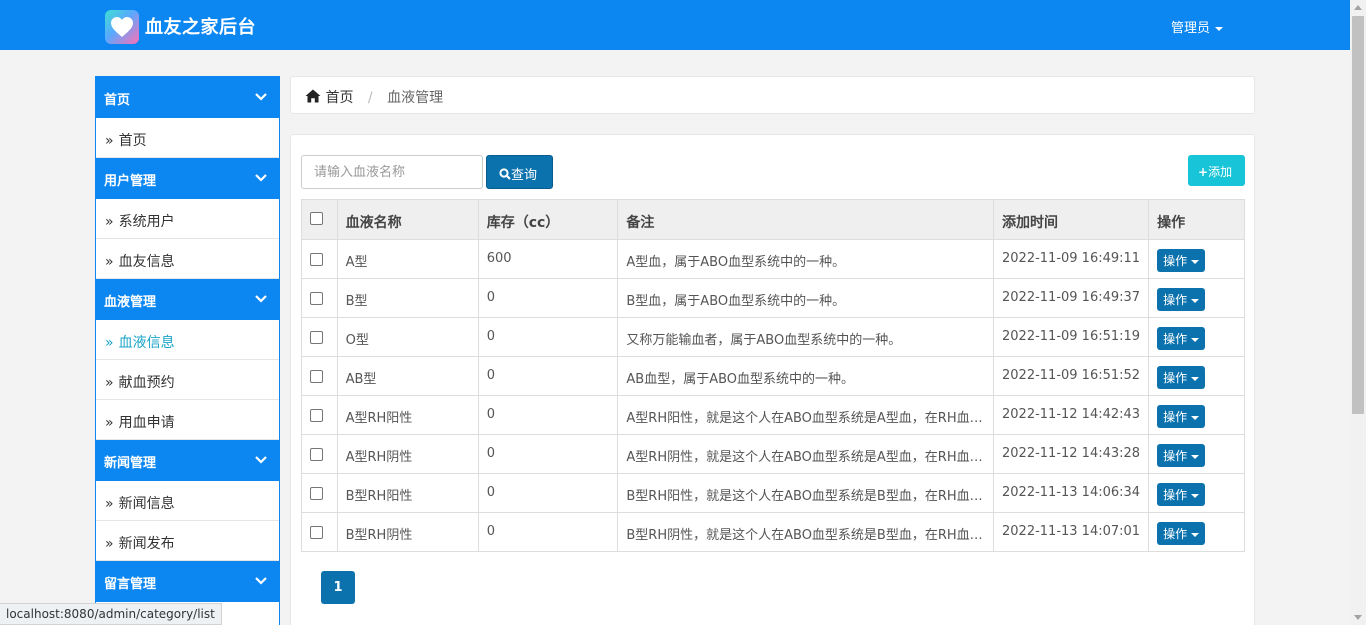 This screenshot has height=625, width=1366. What do you see at coordinates (1203, 172) in the screenshot?
I see `plus-icon: +` at bounding box center [1203, 172].